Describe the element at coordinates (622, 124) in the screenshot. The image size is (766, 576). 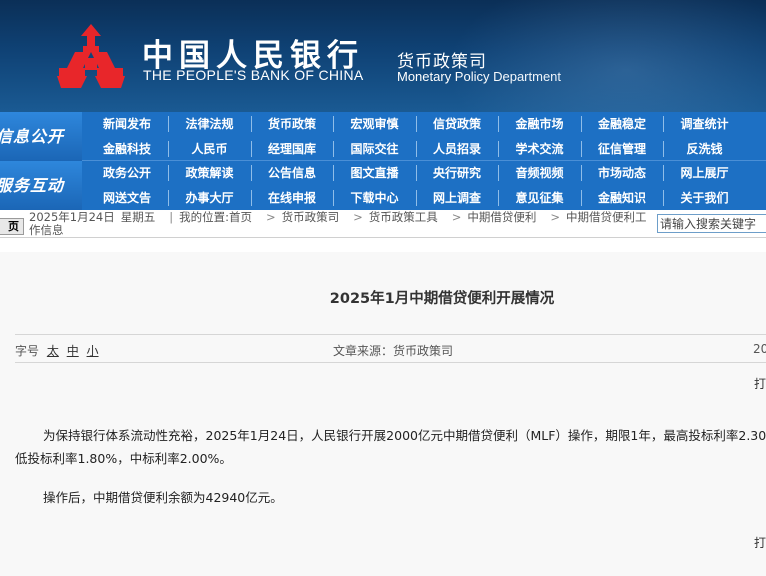
I see `nav-item: 金融稳定` at that location.